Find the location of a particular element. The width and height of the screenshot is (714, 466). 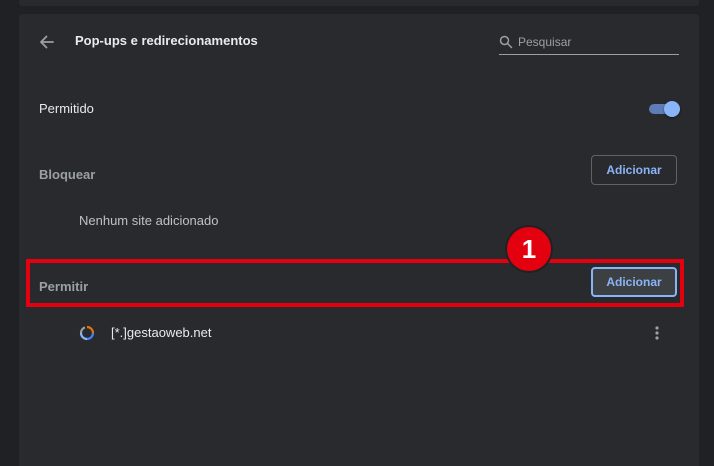

page-title: Pop-ups e redirecionamentos is located at coordinates (166, 40).